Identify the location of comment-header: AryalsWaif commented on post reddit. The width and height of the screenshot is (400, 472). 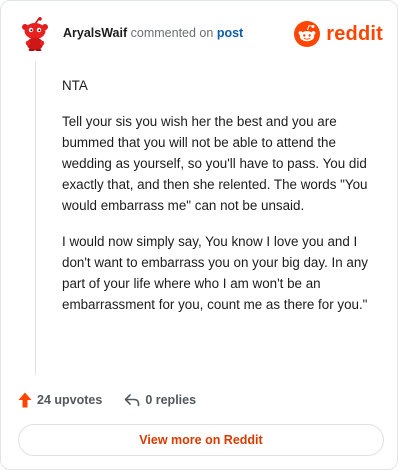
(201, 35).